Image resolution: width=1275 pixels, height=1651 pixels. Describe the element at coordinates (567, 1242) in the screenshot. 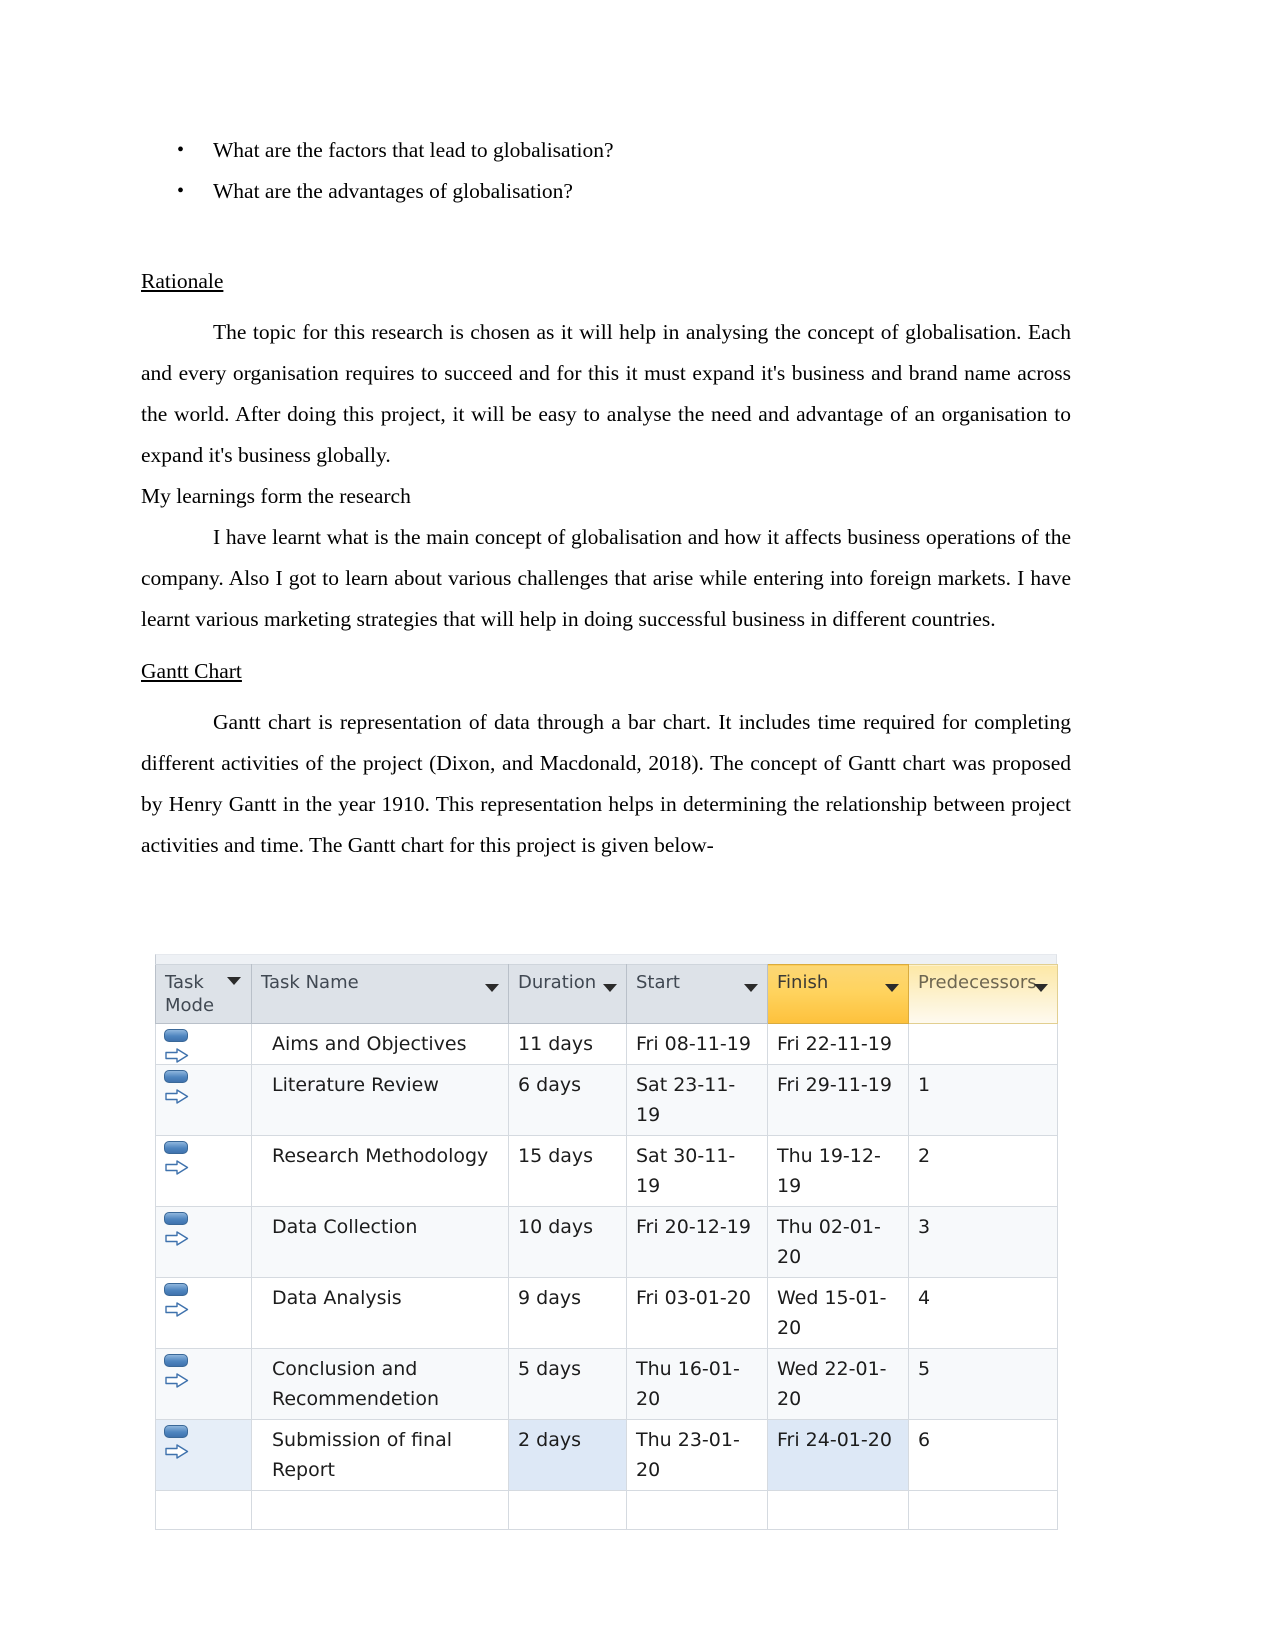

I see `cell-duration: 10 days` at that location.